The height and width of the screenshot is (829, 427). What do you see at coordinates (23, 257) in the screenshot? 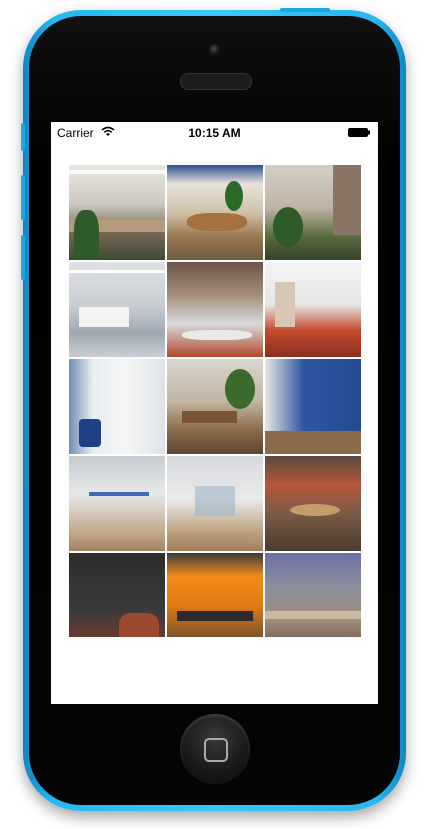
I see `volume-down-button` at bounding box center [23, 257].